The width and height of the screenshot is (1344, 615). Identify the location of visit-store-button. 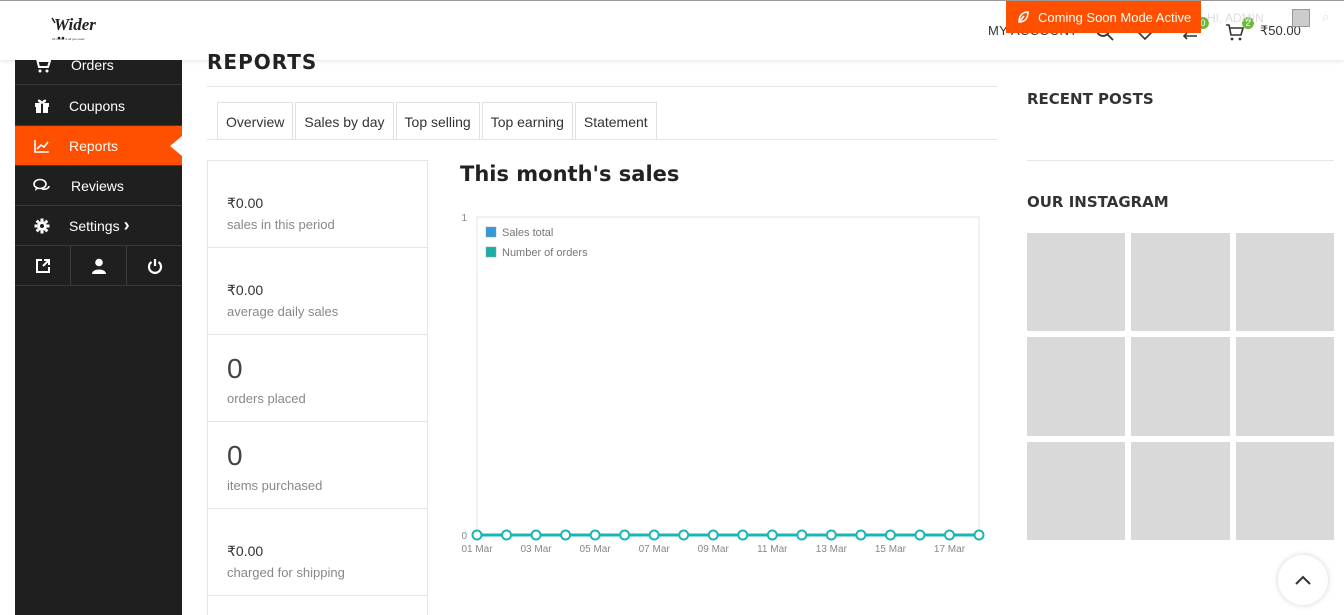
(43, 265).